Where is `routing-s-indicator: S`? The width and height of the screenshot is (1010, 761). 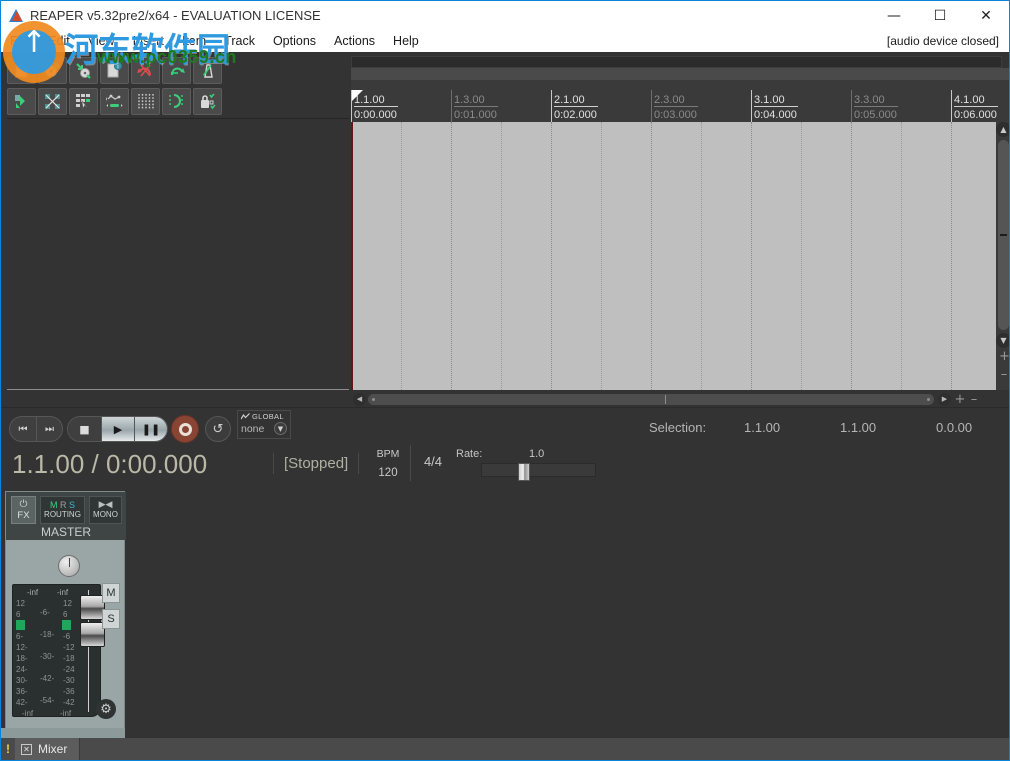
routing-s-indicator: S is located at coordinates (72, 505).